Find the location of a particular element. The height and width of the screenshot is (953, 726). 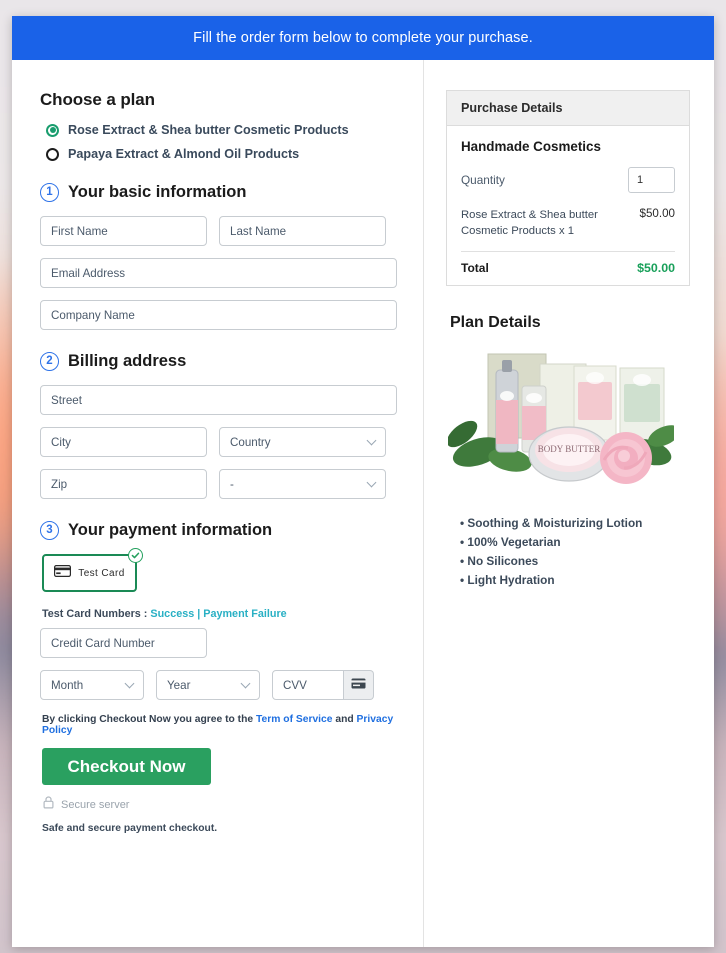

state-select: - is located at coordinates (302, 484).